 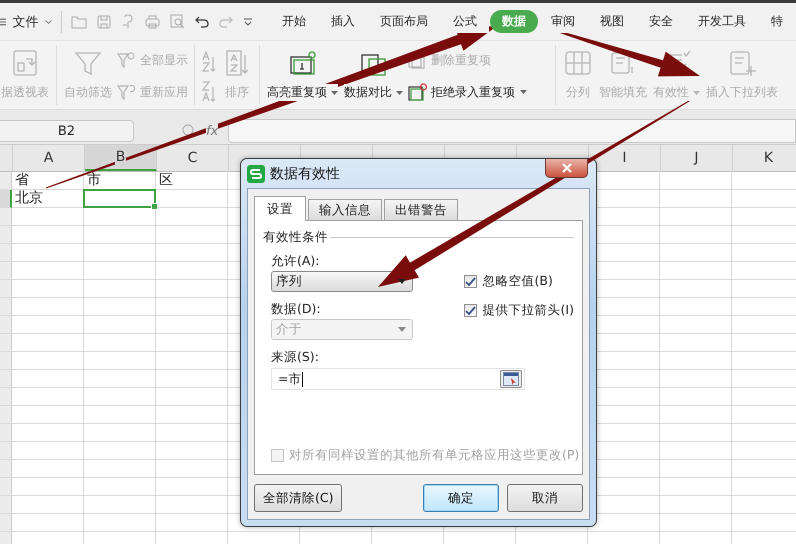 I want to click on save-icon, so click(x=104, y=21).